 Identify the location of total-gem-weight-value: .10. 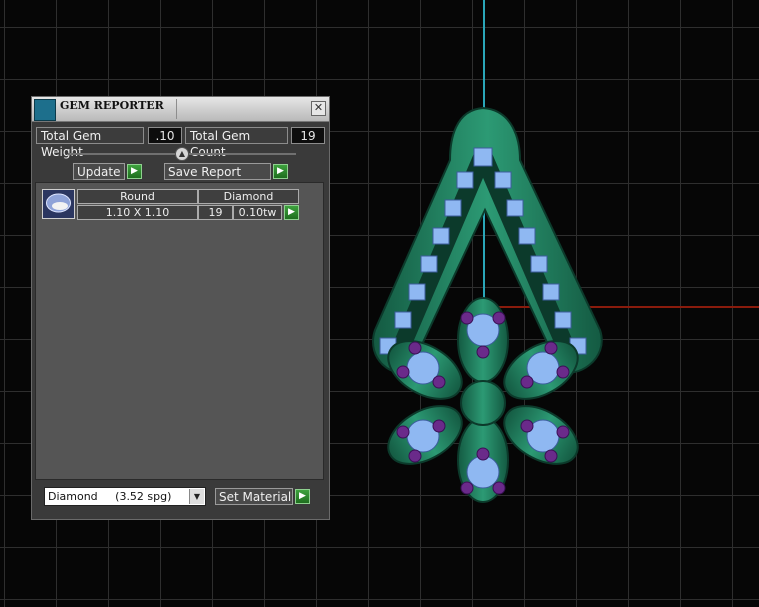
(165, 135).